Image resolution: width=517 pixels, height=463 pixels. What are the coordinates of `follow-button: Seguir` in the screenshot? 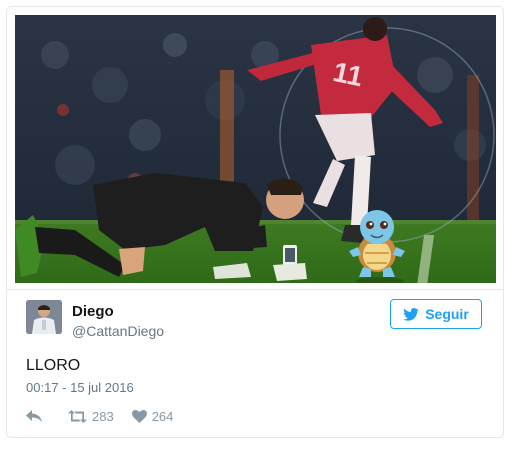 It's located at (436, 314).